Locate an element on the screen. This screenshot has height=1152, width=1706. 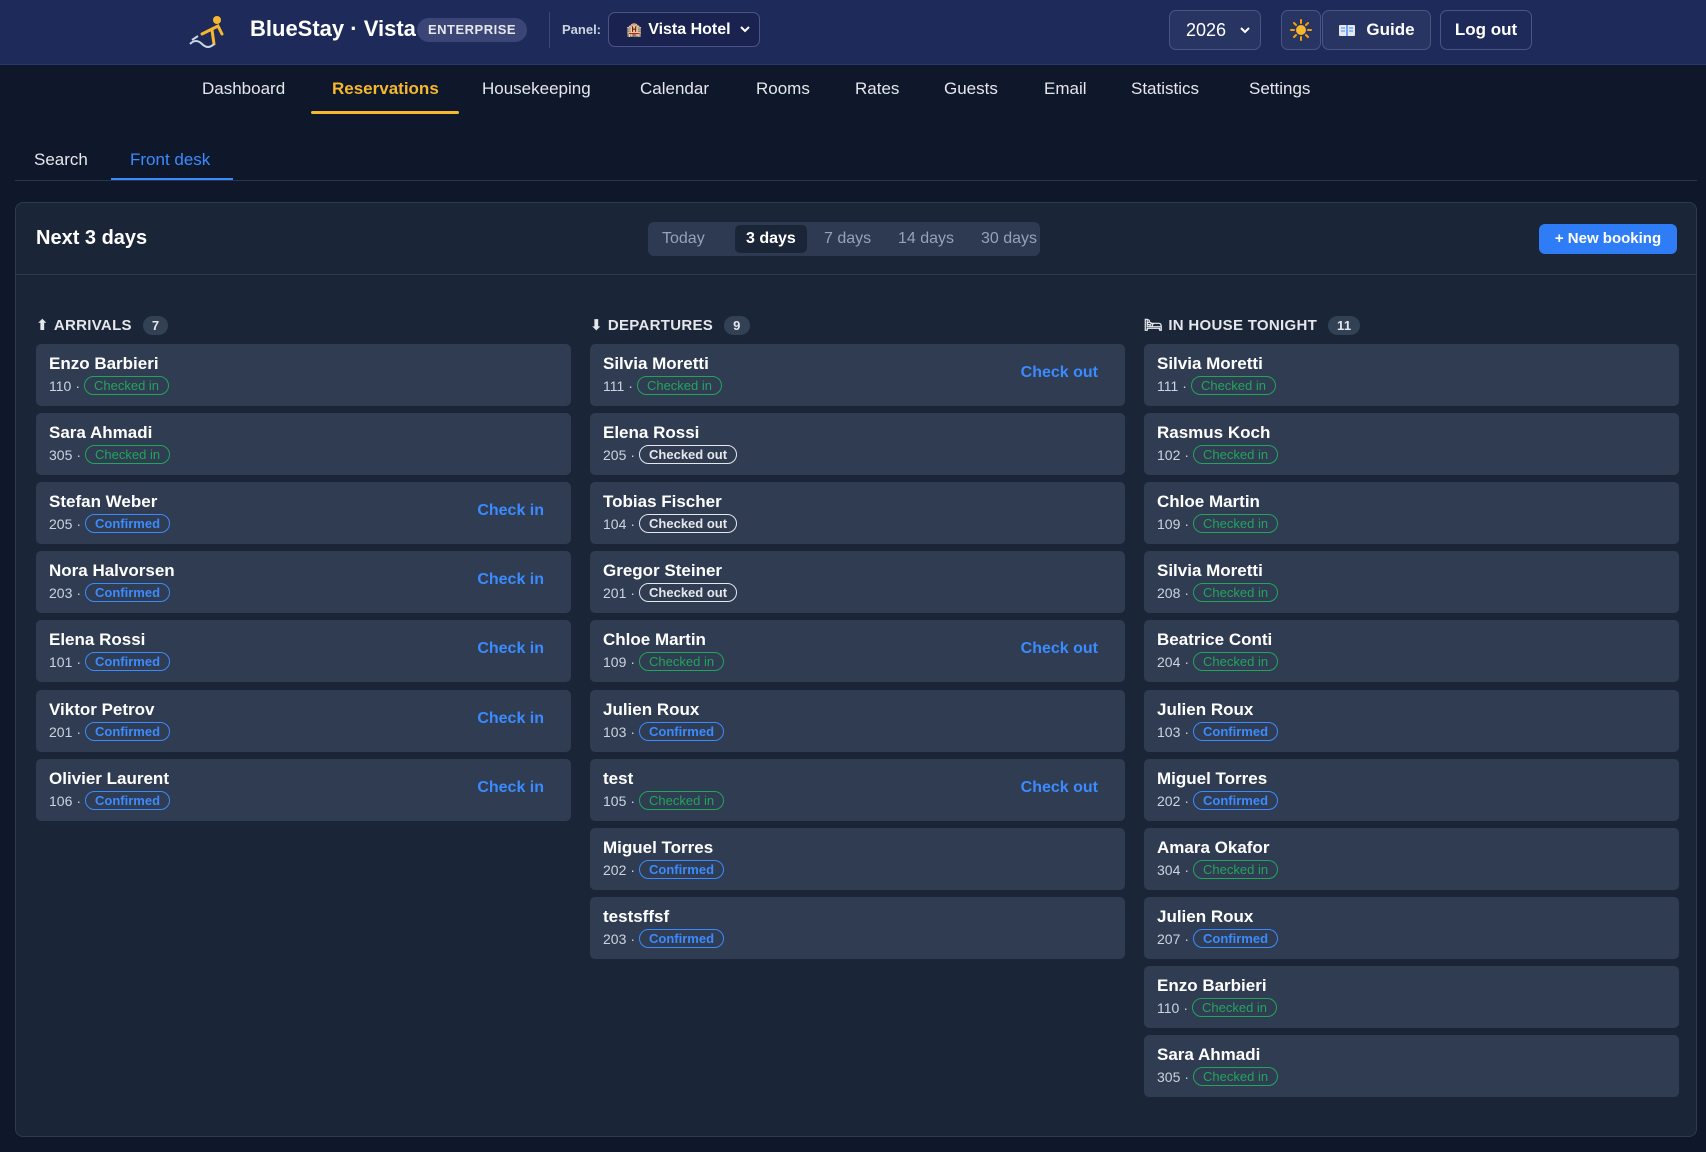
guide-button: Guide is located at coordinates (1376, 30).